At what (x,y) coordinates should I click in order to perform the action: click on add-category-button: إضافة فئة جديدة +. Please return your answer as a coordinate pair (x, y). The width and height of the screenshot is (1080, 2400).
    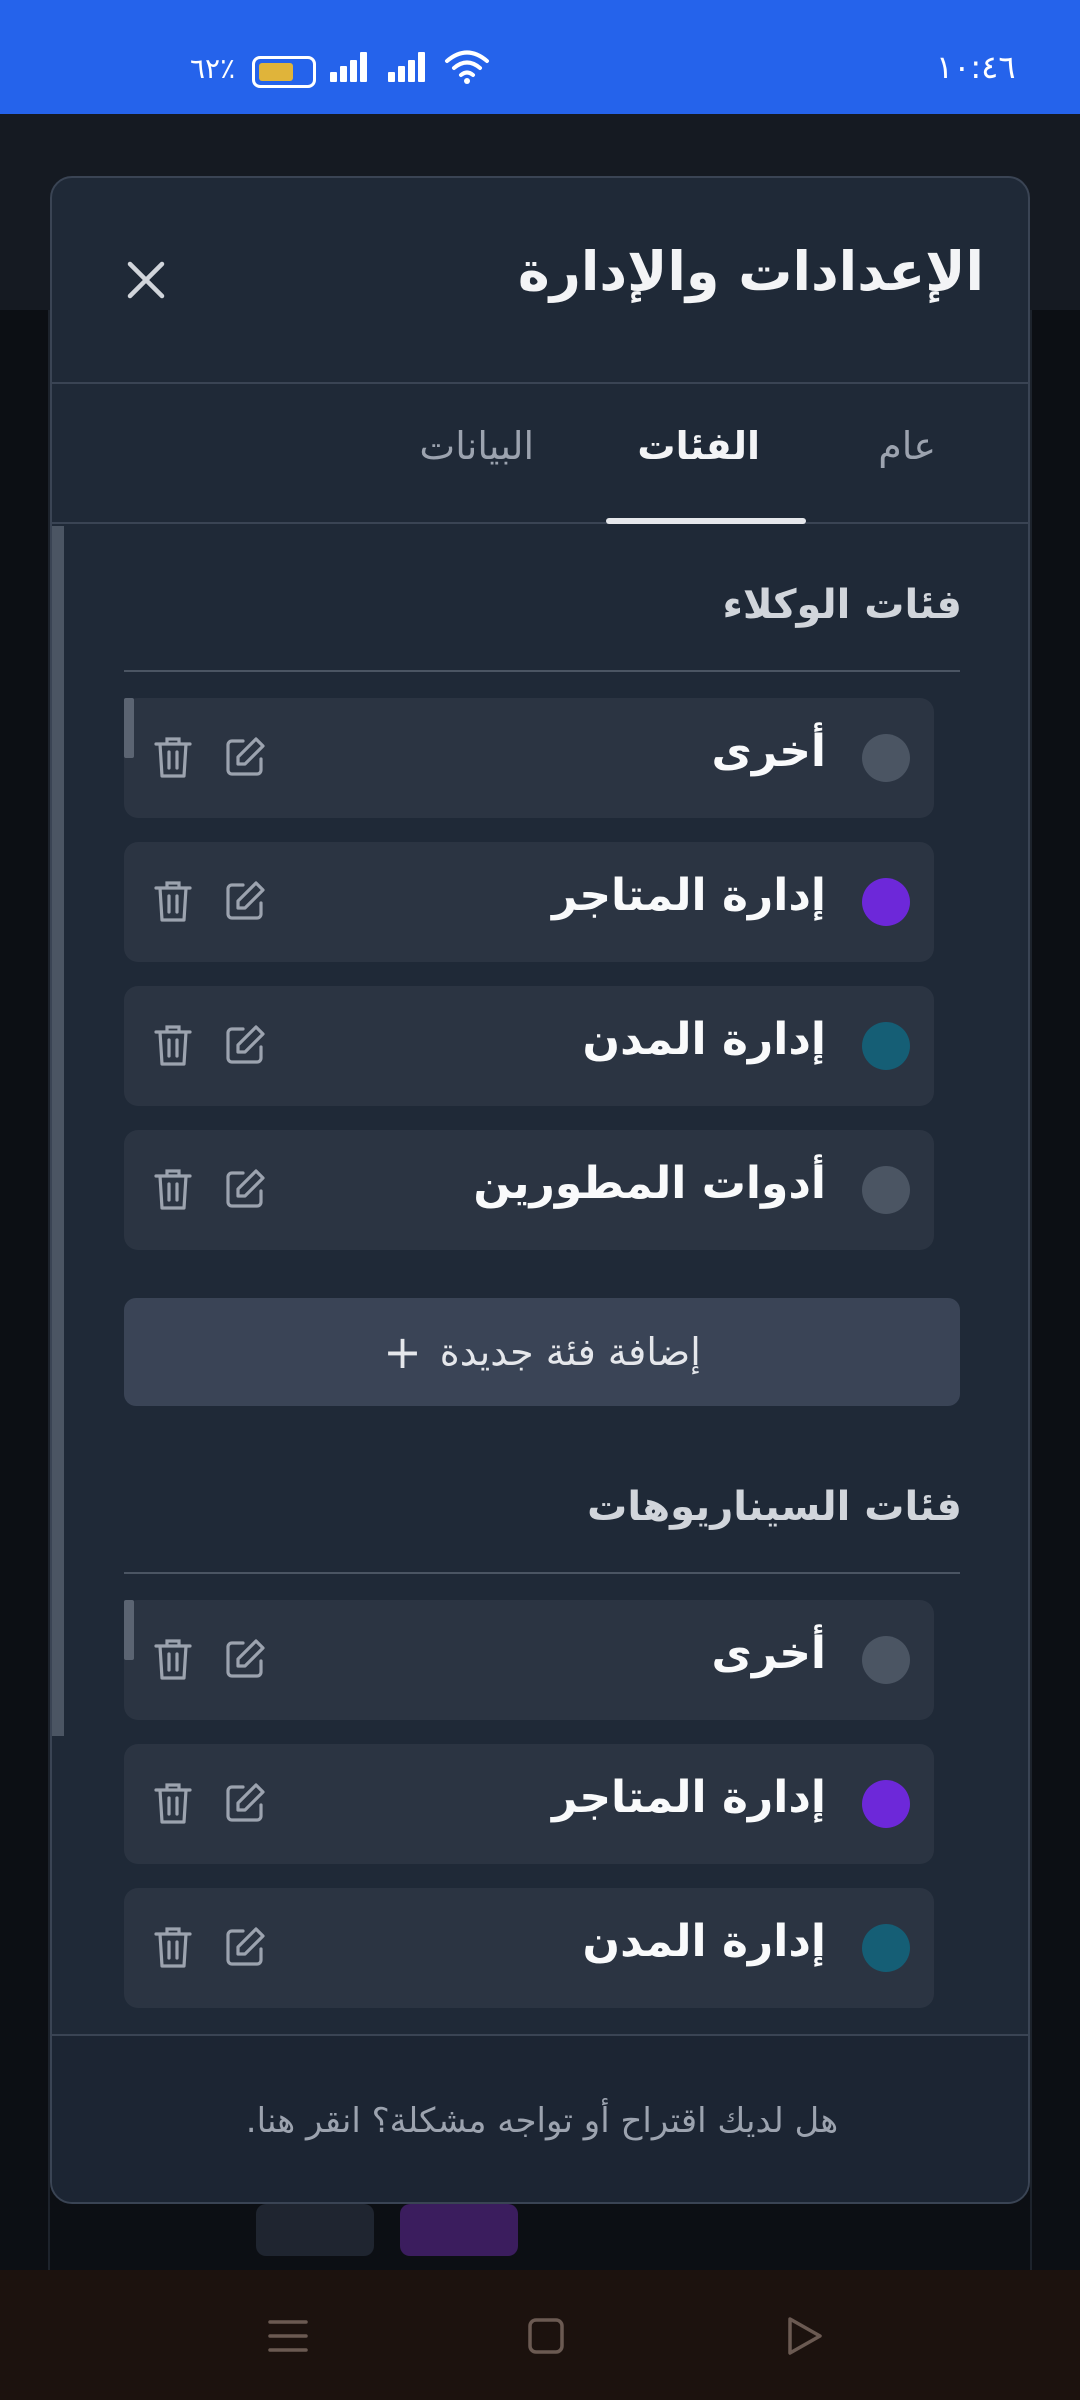
    Looking at the image, I should click on (542, 1352).